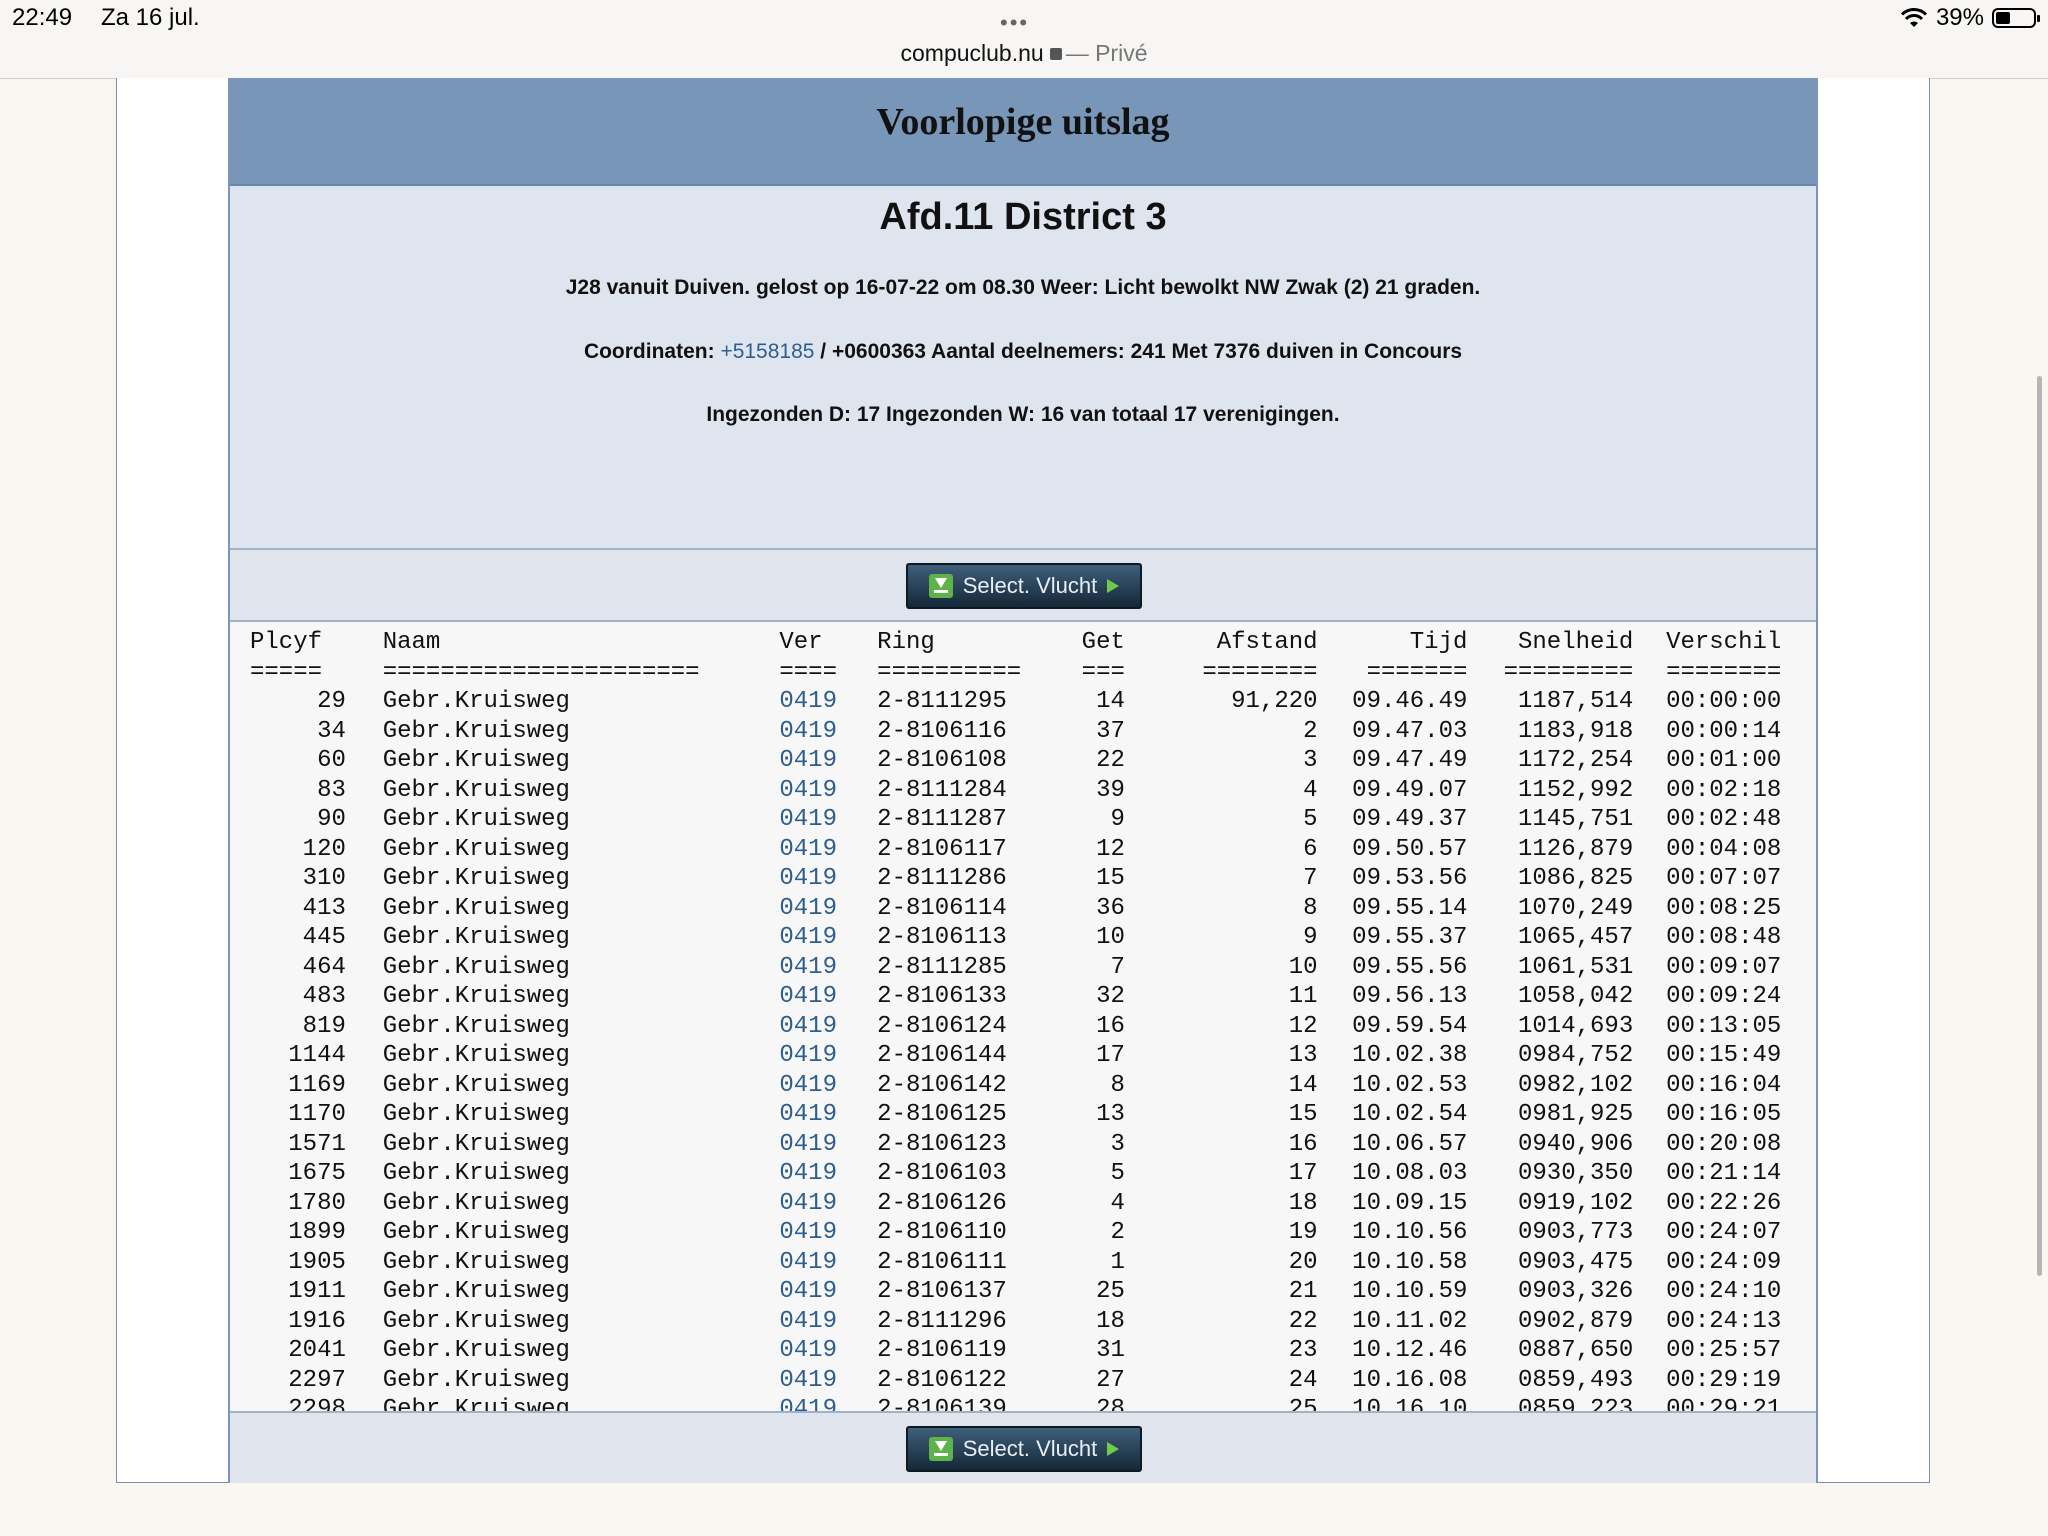  Describe the element at coordinates (1310, 790) in the screenshot. I see `cell-afstand: 4` at that location.